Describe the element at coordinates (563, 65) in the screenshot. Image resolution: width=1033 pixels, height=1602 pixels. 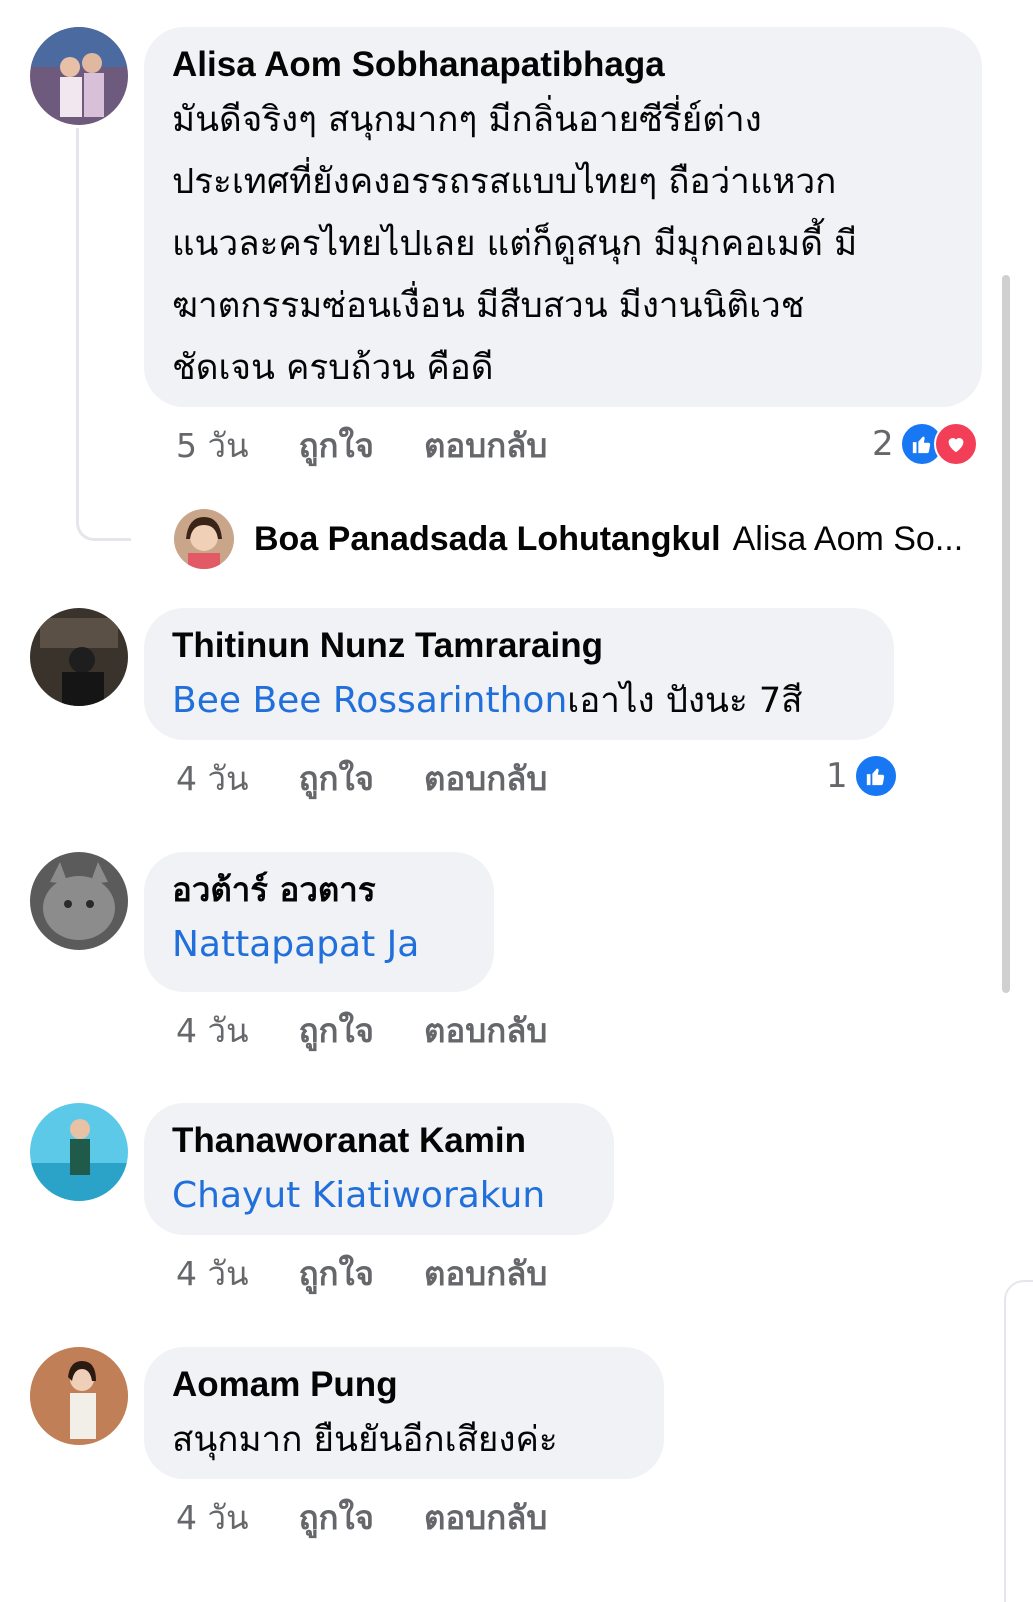
I see `comment-author: Alisa Aom Sobhanapatibhaga` at that location.